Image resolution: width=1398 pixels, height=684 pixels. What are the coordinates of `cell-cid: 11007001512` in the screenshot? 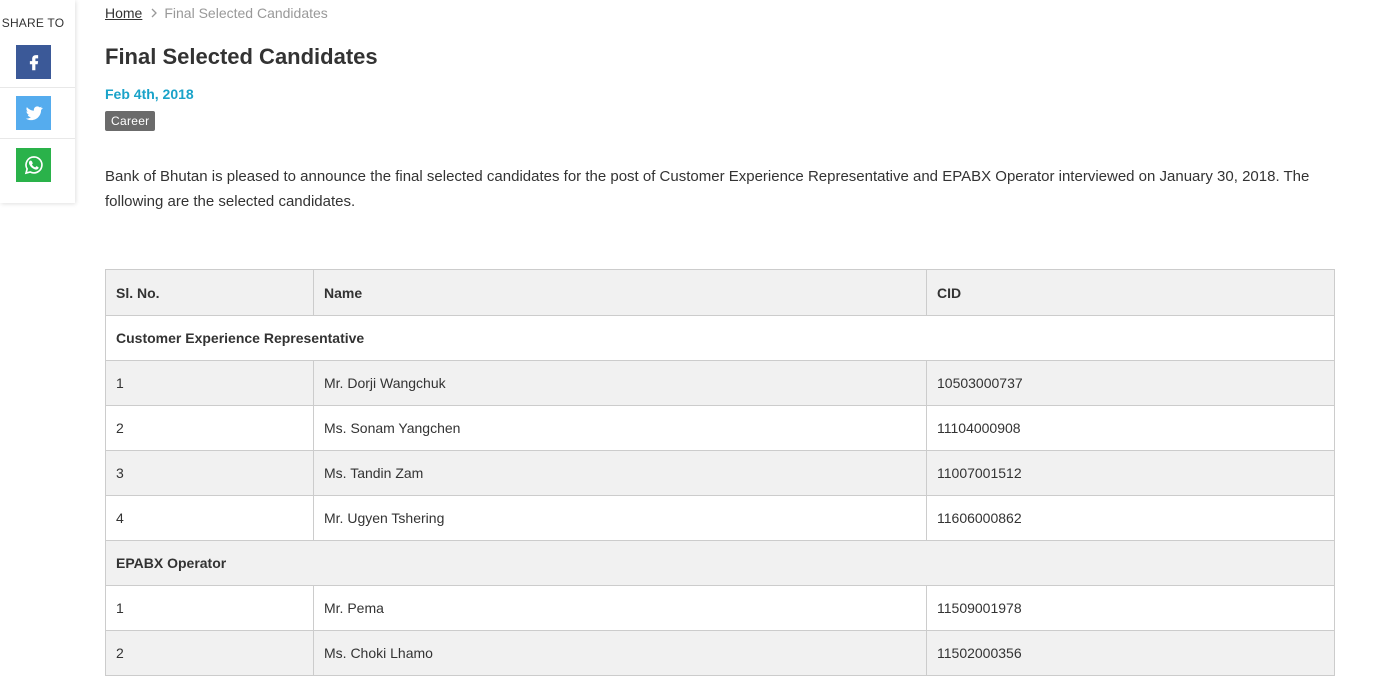 It's located at (1130, 473).